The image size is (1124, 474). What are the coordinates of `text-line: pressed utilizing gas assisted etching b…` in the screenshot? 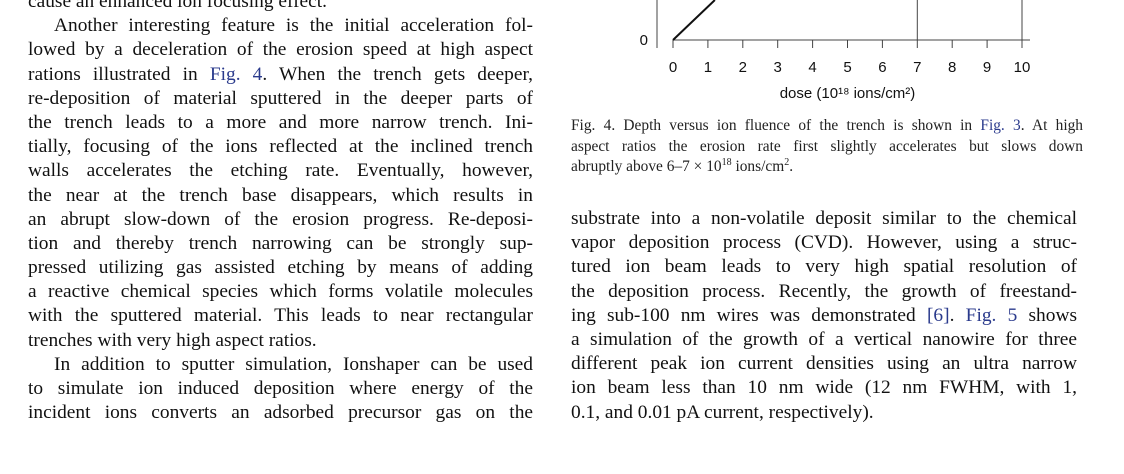 It's located at (280, 268).